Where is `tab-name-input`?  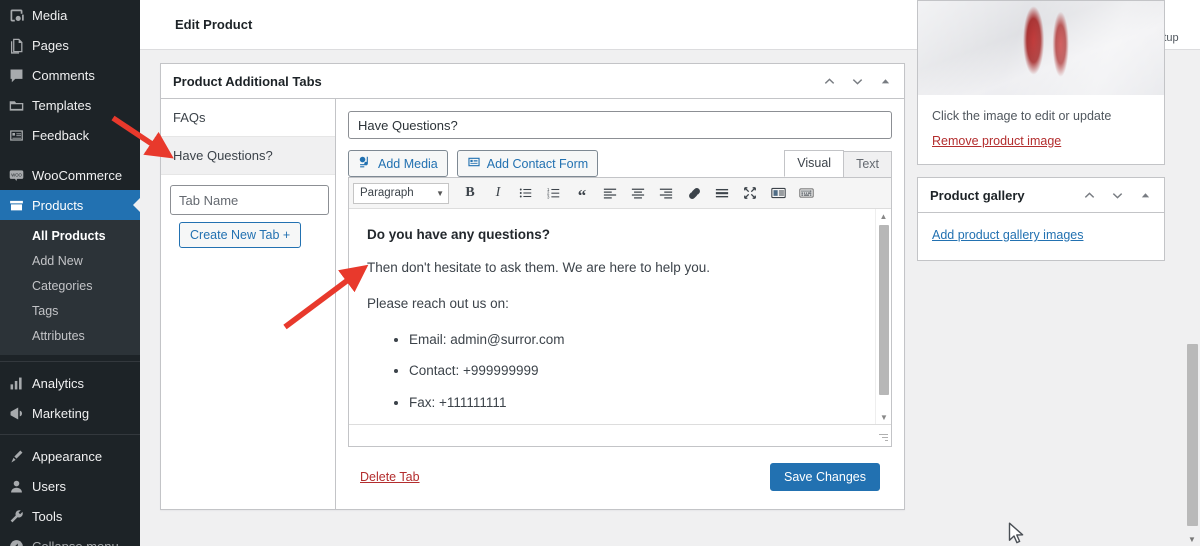
tab-name-input is located at coordinates (249, 200).